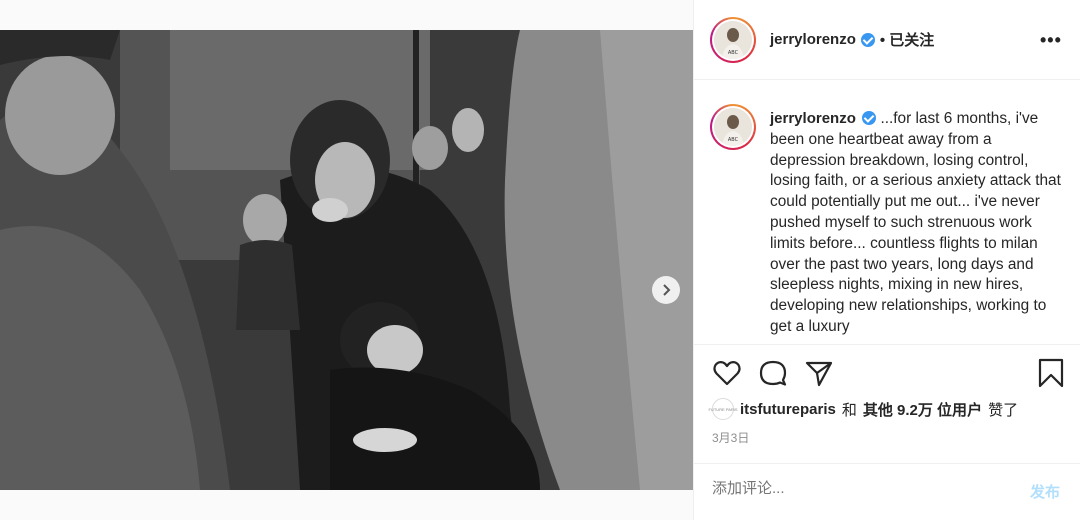 This screenshot has height=520, width=1080. Describe the element at coordinates (773, 373) in the screenshot. I see `comment-icon` at that location.